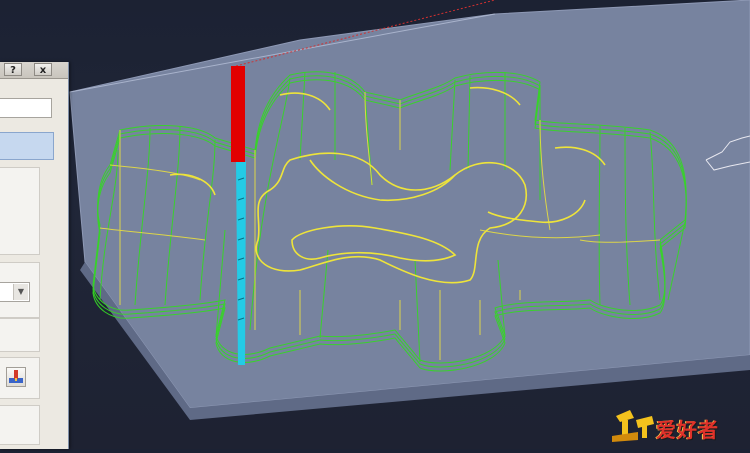  What do you see at coordinates (20, 292) in the screenshot?
I see `chevron-down-icon: ▼` at bounding box center [20, 292].